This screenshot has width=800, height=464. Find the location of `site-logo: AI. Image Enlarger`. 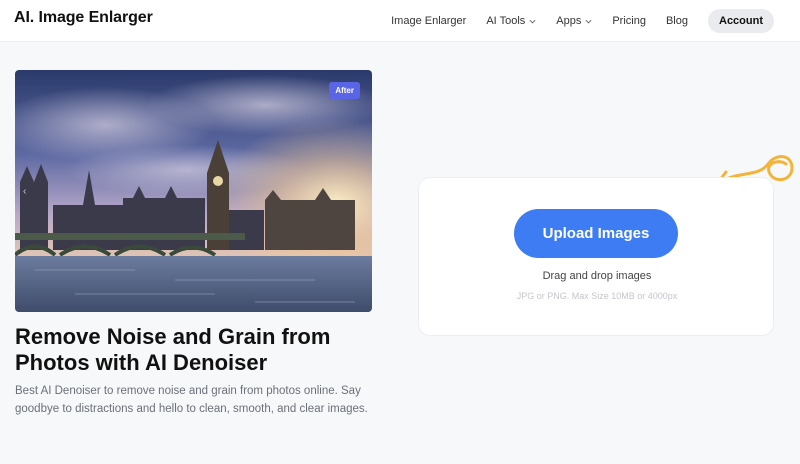

site-logo: AI. Image Enlarger is located at coordinates (83, 18).